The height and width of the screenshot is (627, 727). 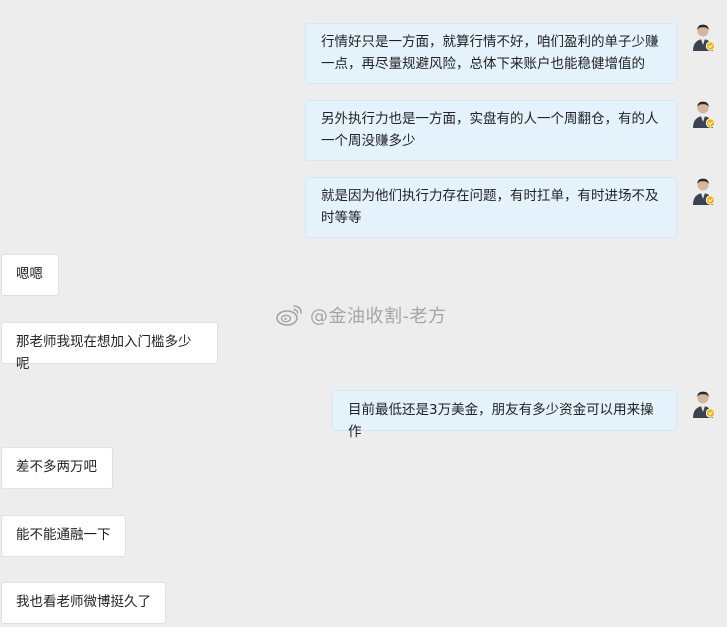 What do you see at coordinates (289, 315) in the screenshot?
I see `weibo-icon` at bounding box center [289, 315].